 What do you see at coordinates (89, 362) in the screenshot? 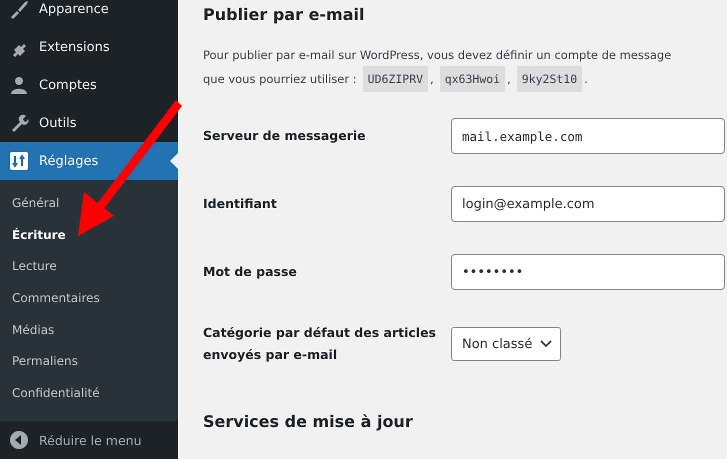
I see `submenu-item: Permaliens` at bounding box center [89, 362].